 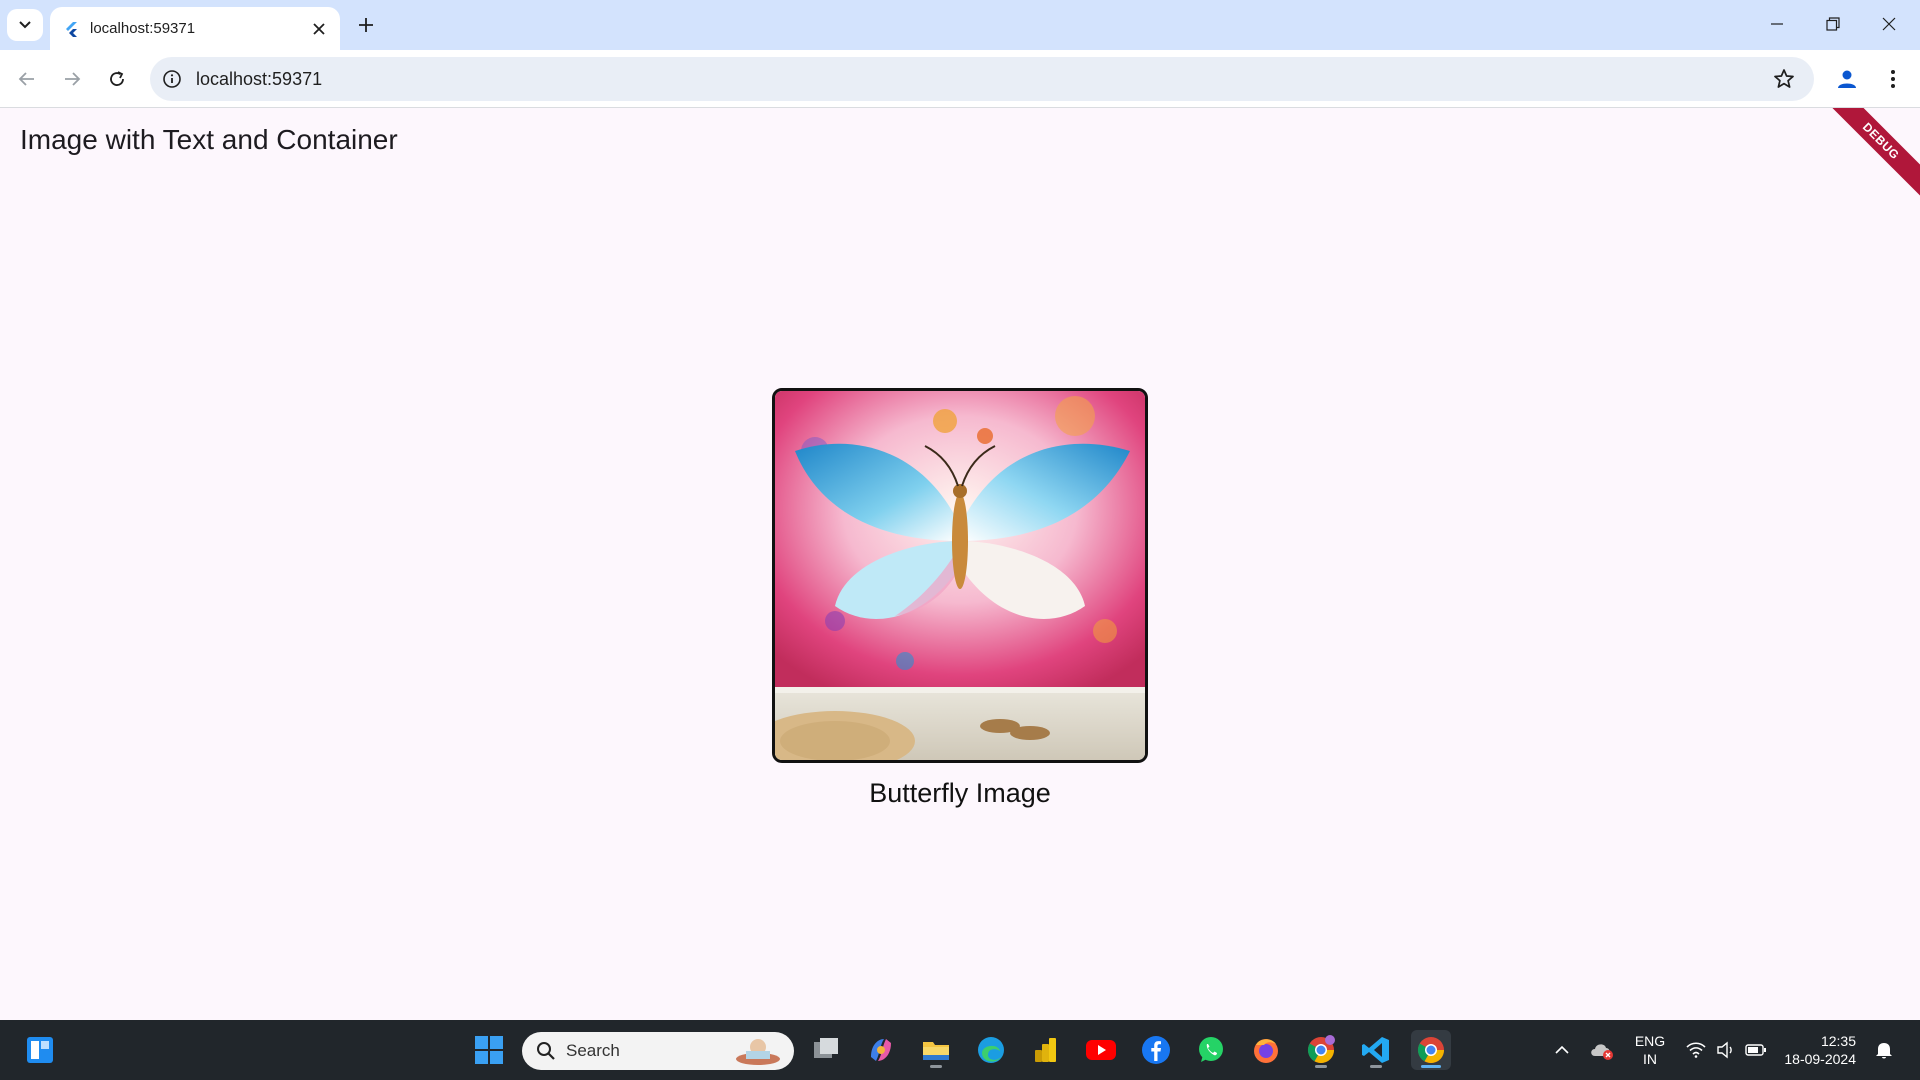 I want to click on avatar-icon, so click(x=1847, y=79).